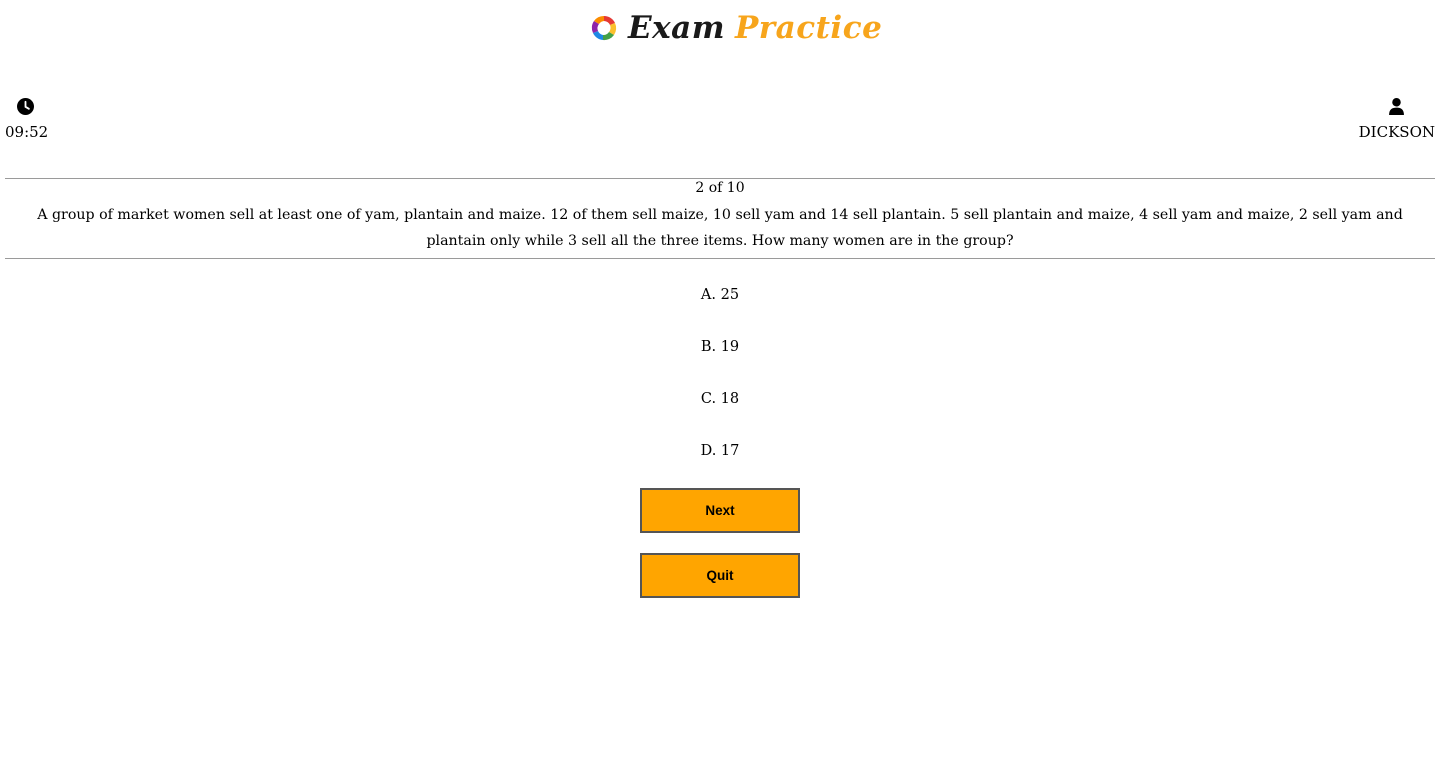 This screenshot has width=1440, height=758. Describe the element at coordinates (720, 575) in the screenshot. I see `quit-button: Quit` at that location.